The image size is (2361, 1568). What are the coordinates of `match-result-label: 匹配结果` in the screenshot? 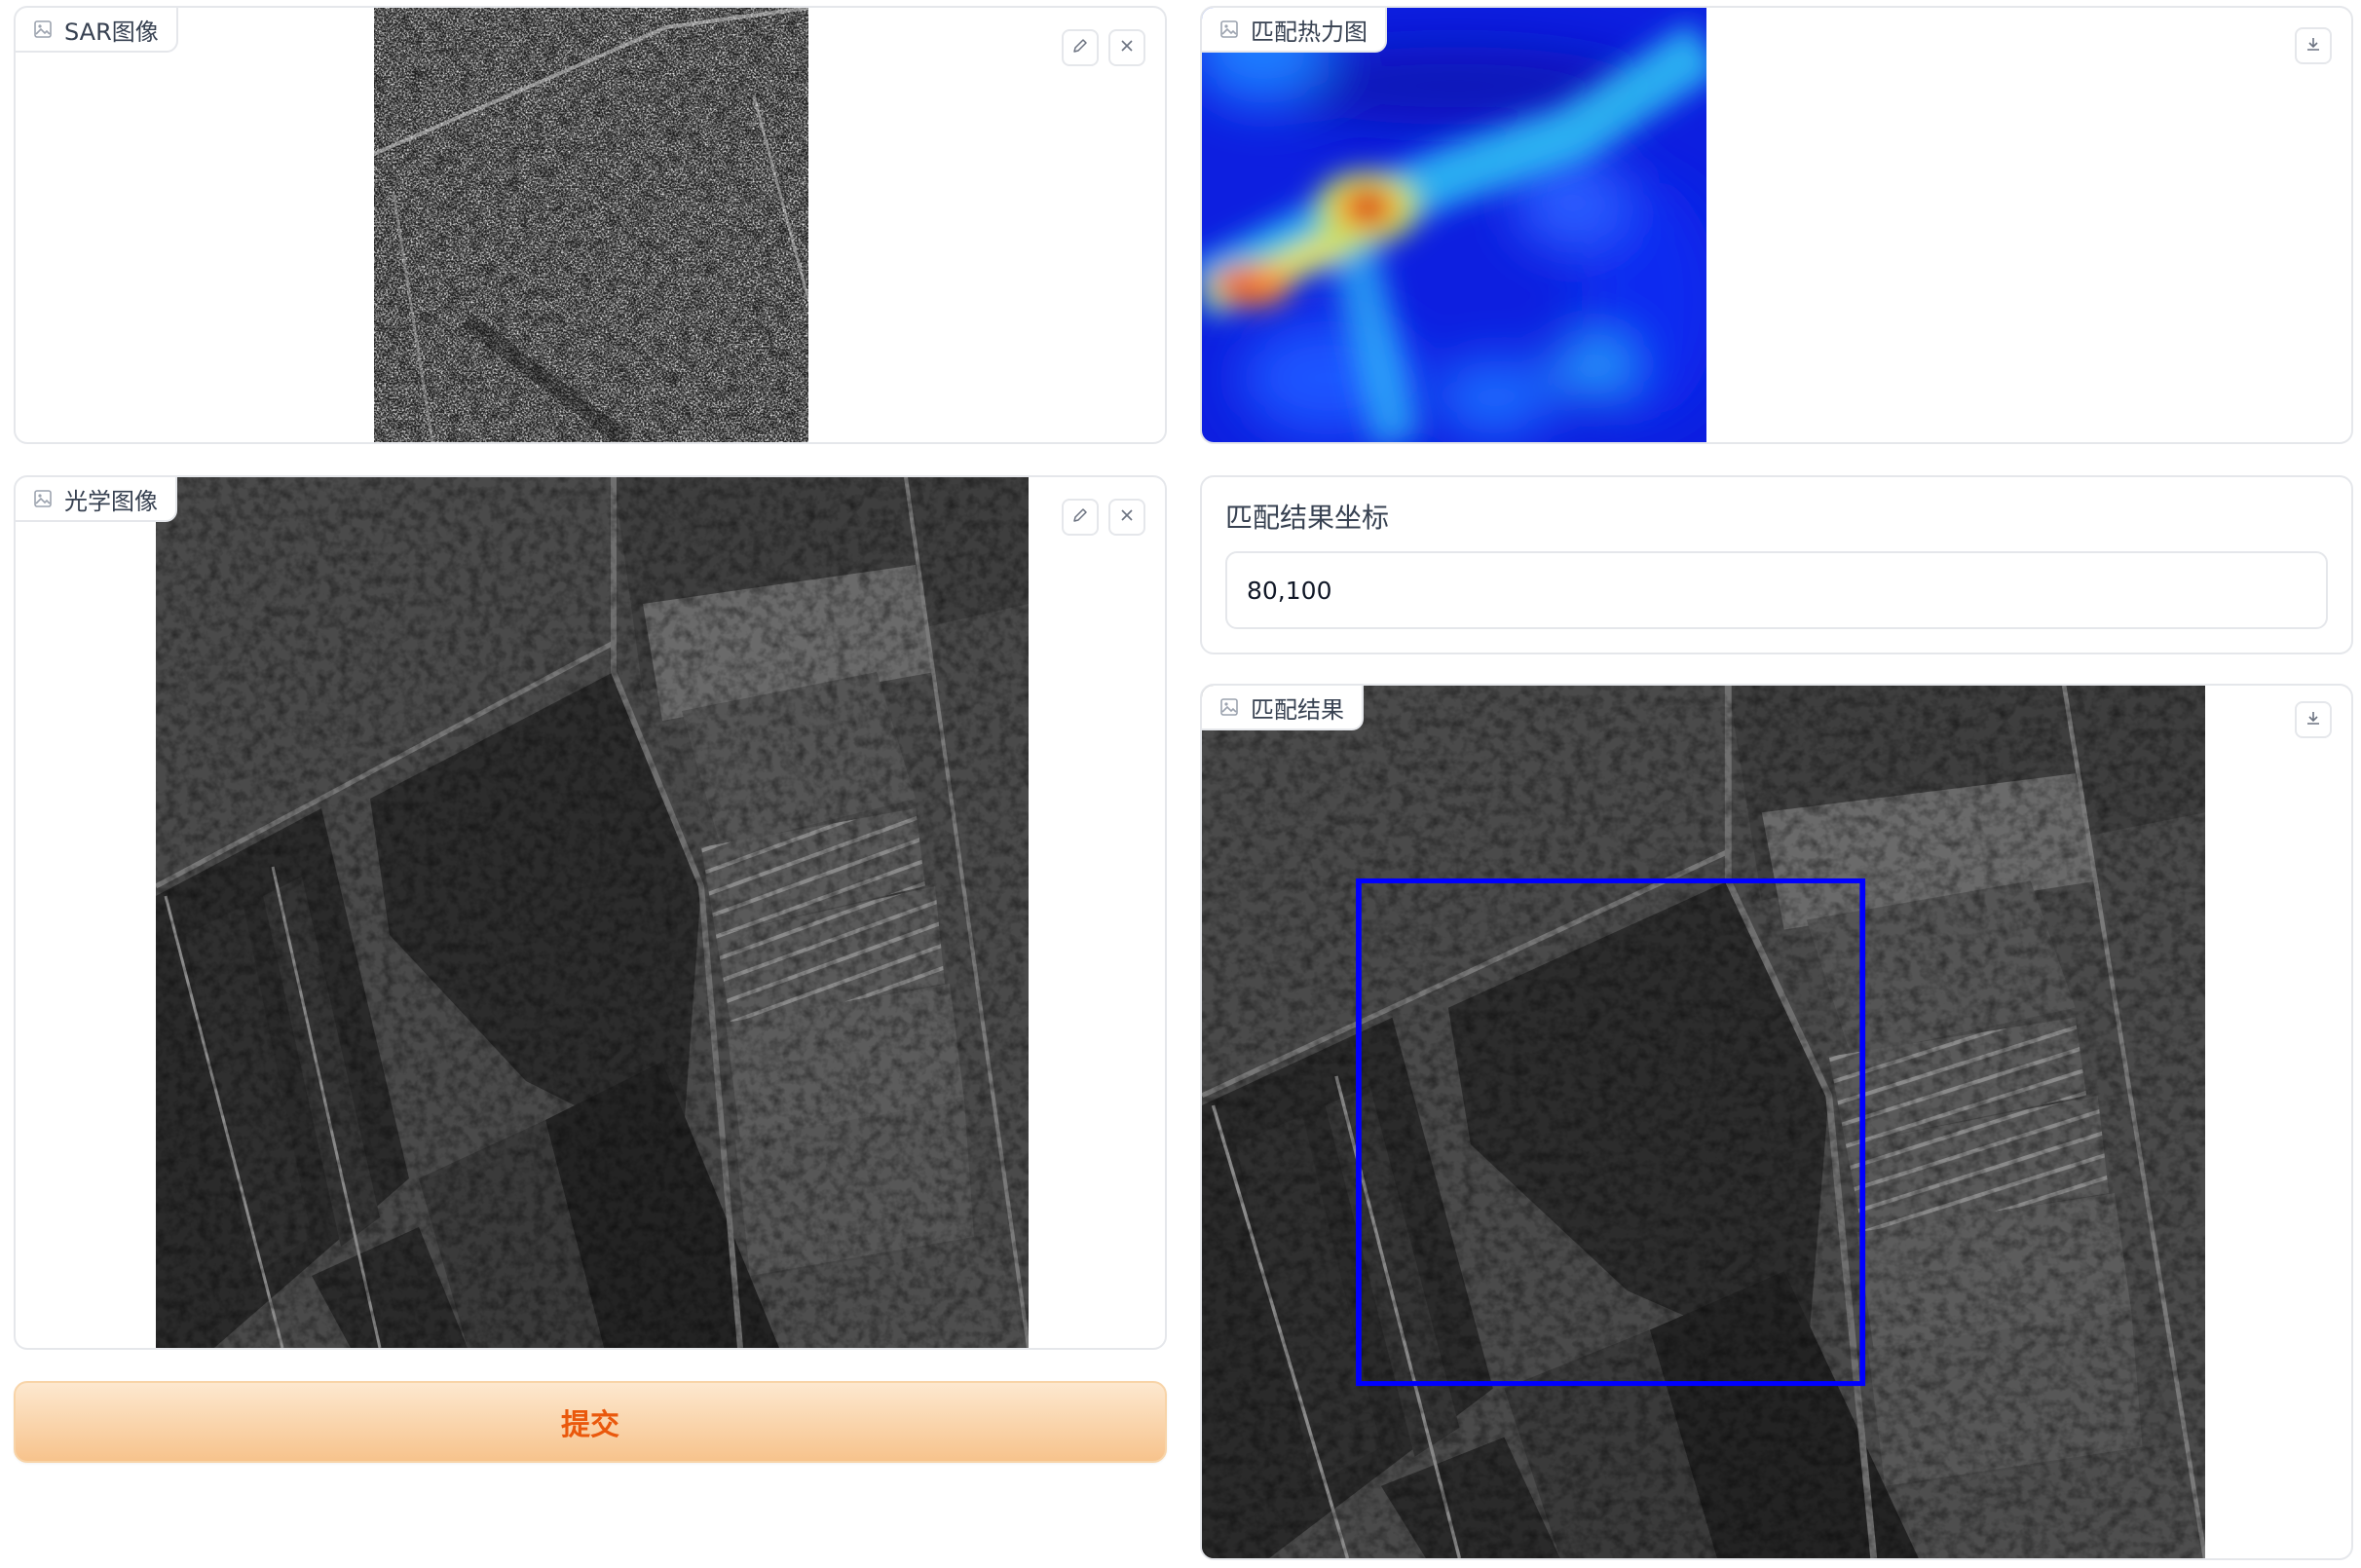 It's located at (1283, 708).